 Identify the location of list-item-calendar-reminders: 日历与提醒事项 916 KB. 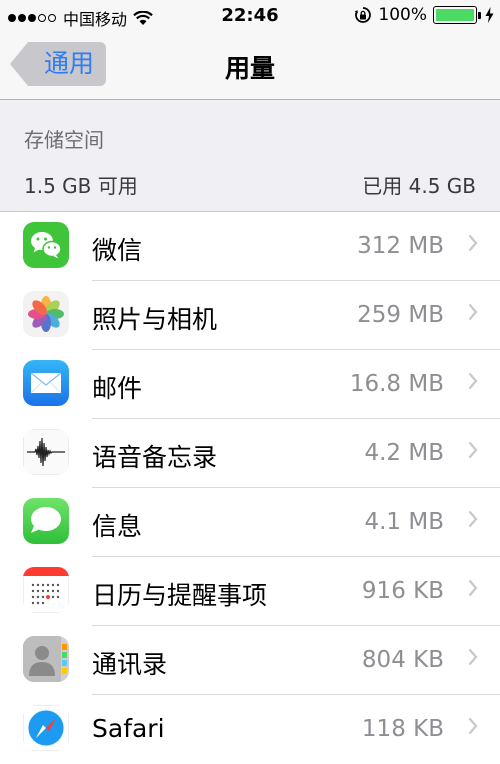
(250, 591).